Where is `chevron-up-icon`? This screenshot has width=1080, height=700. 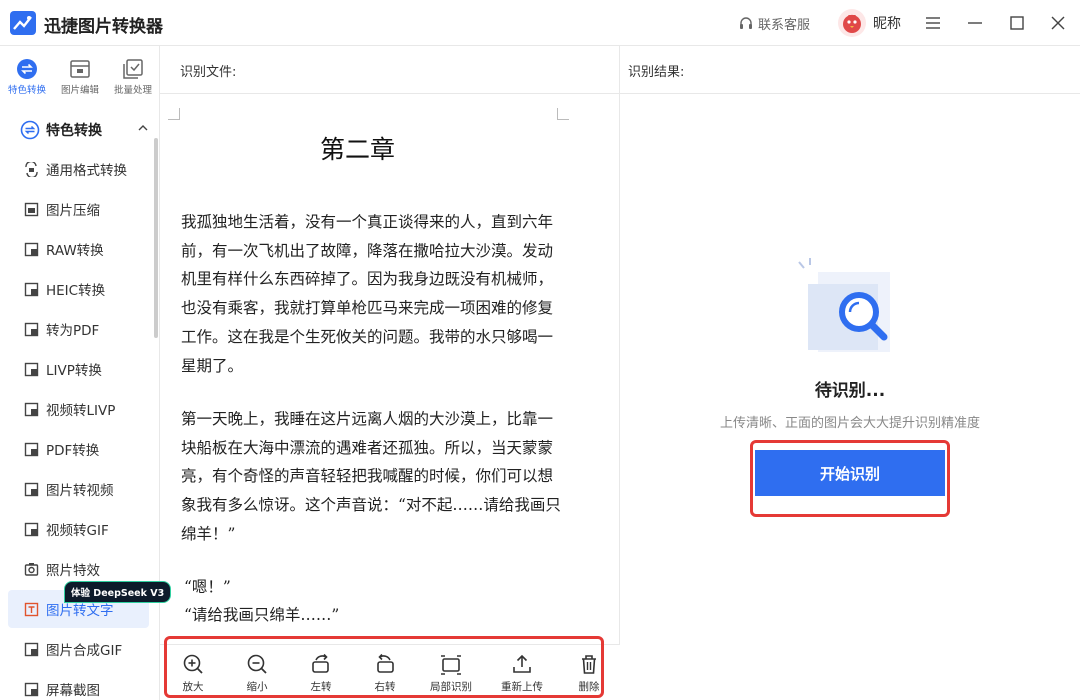 chevron-up-icon is located at coordinates (143, 128).